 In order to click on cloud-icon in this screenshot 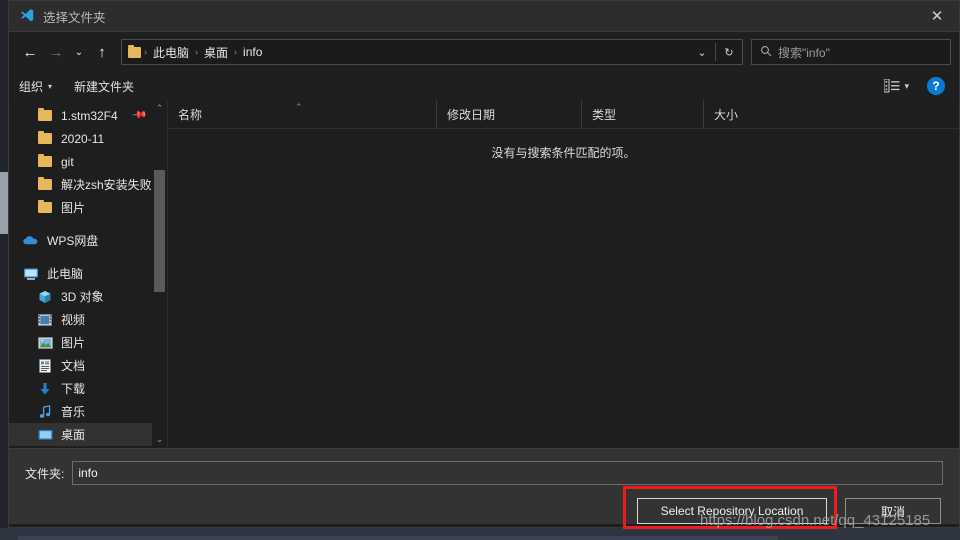, I will do `click(31, 241)`.